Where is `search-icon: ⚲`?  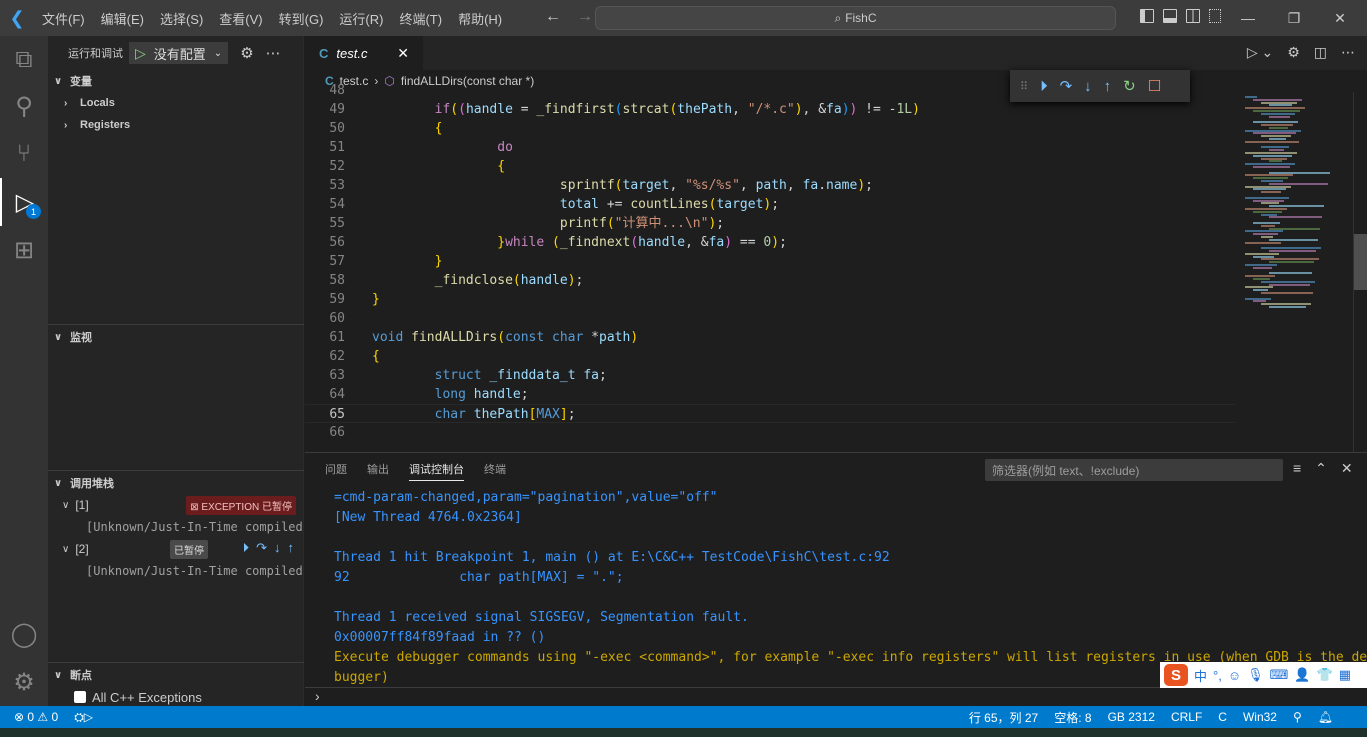 search-icon: ⚲ is located at coordinates (24, 106).